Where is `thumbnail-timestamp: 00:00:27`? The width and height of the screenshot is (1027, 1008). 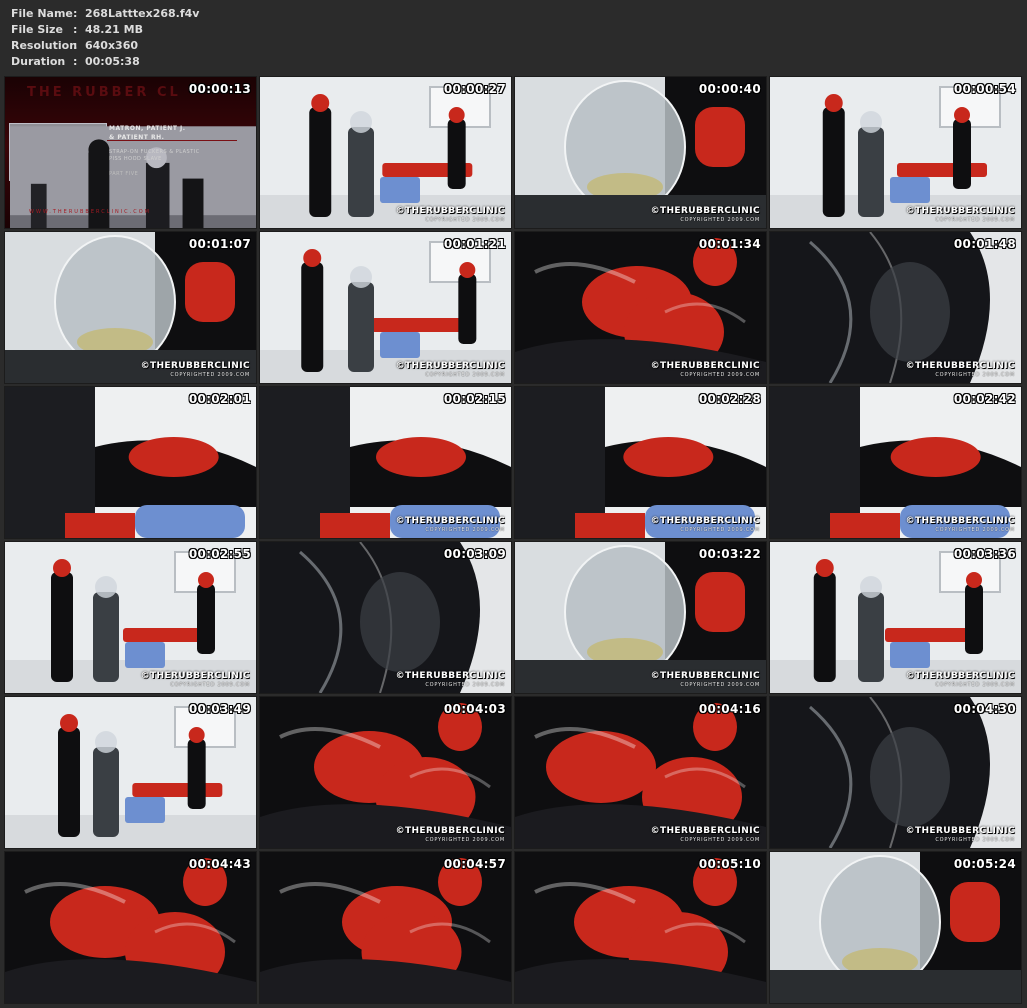 thumbnail-timestamp: 00:00:27 is located at coordinates (474, 89).